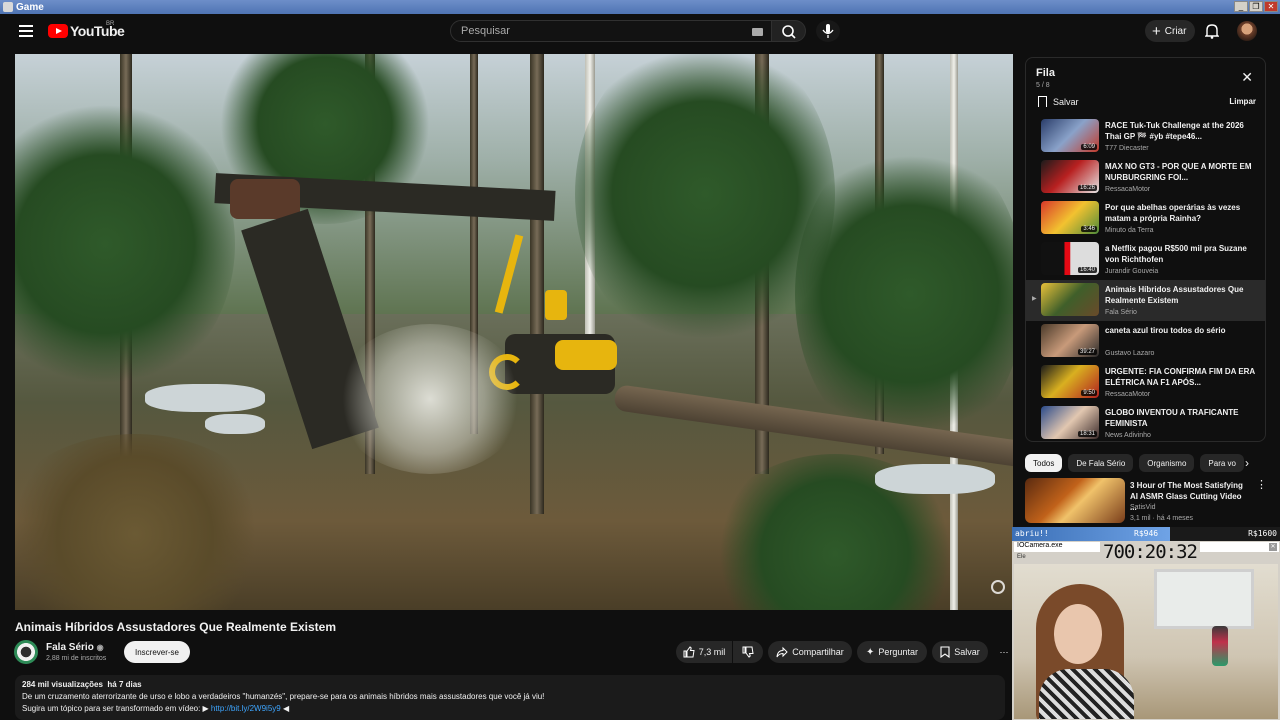  What do you see at coordinates (1242, 101) in the screenshot?
I see `queue-clear-button: Limpar` at bounding box center [1242, 101].